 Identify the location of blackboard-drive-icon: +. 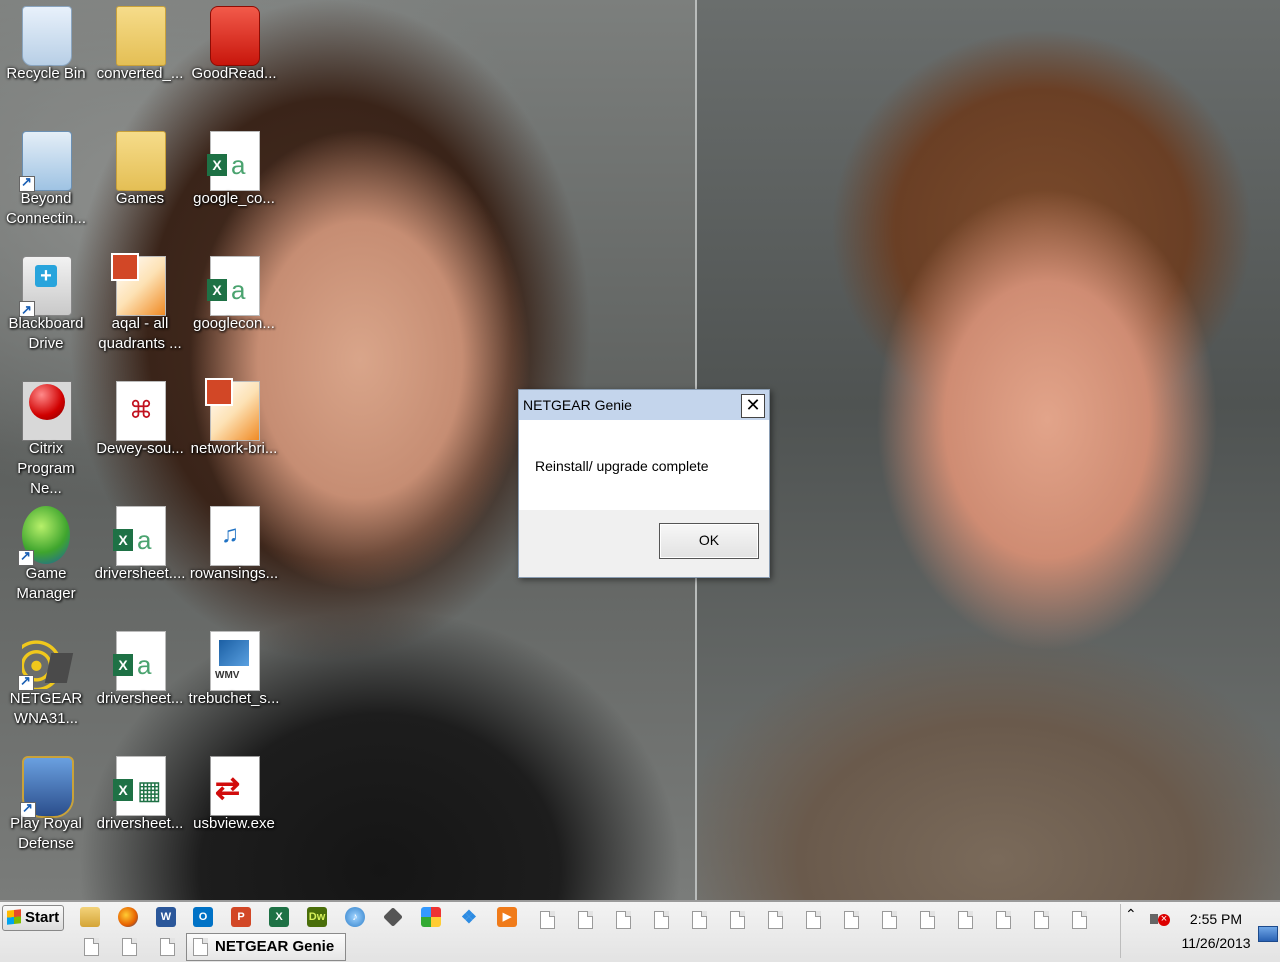
(45, 288).